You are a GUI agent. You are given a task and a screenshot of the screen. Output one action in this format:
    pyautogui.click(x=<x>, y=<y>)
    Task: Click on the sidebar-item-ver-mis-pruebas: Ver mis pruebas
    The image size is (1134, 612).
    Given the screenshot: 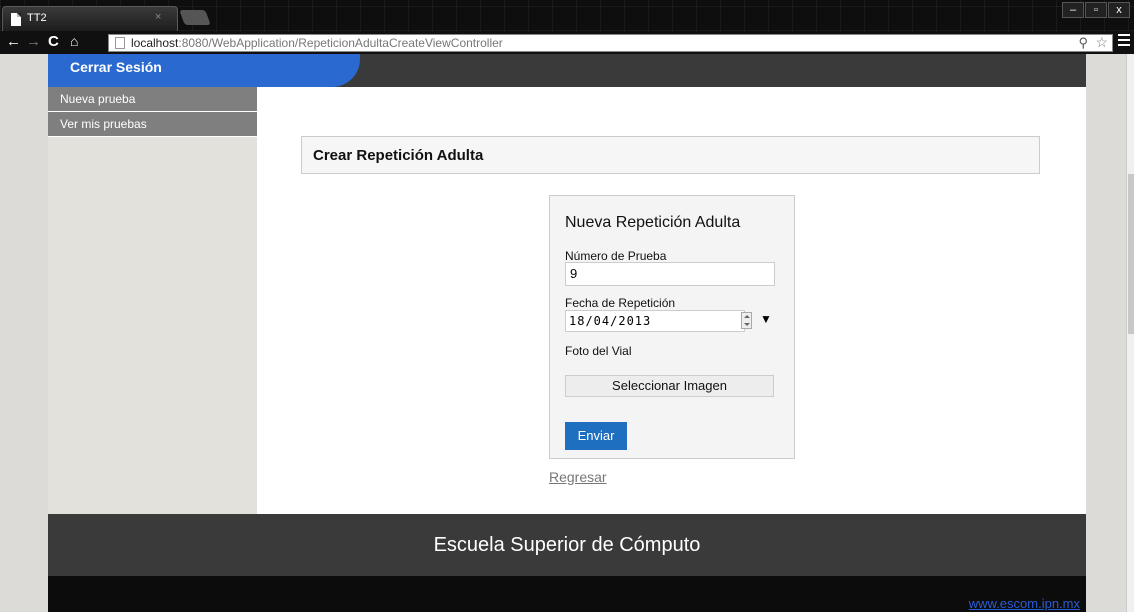 What is the action you would take?
    pyautogui.click(x=152, y=124)
    